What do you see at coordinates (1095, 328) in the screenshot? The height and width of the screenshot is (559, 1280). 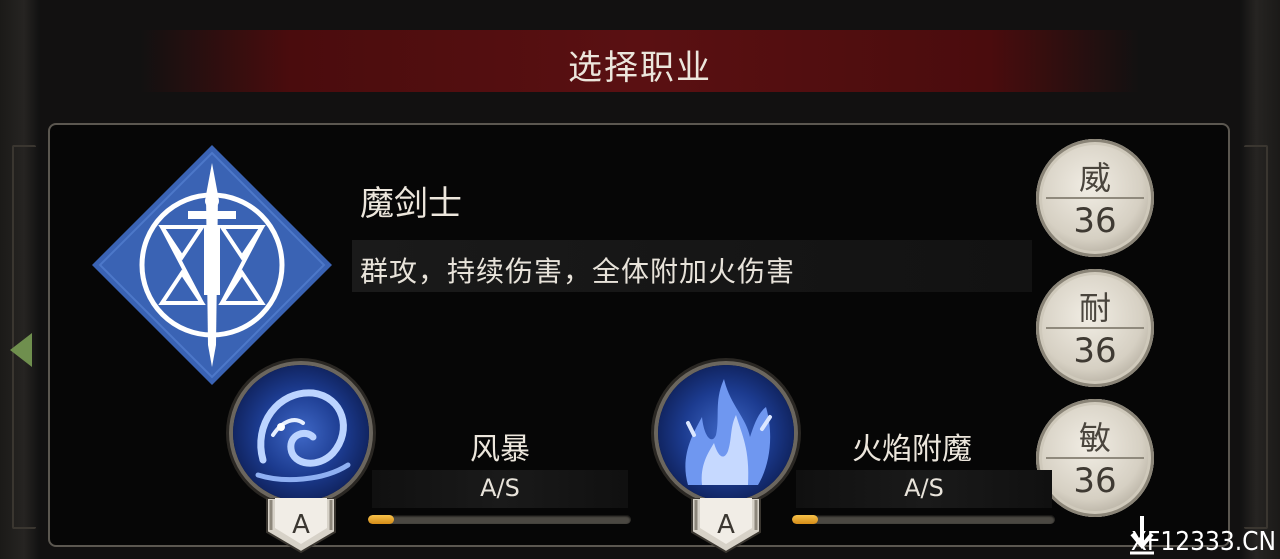 I see `stat-coin-endurance: 耐 36` at bounding box center [1095, 328].